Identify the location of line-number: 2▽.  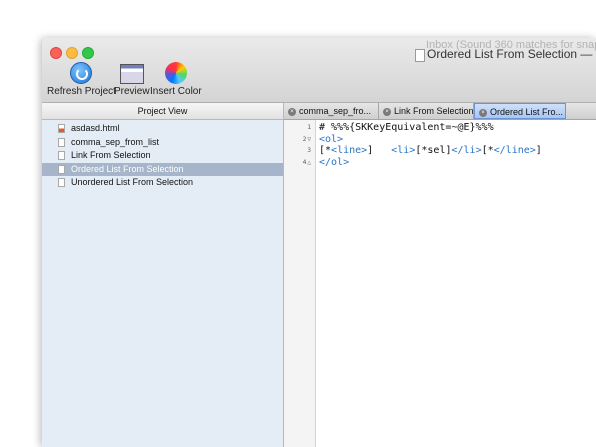
(306, 139).